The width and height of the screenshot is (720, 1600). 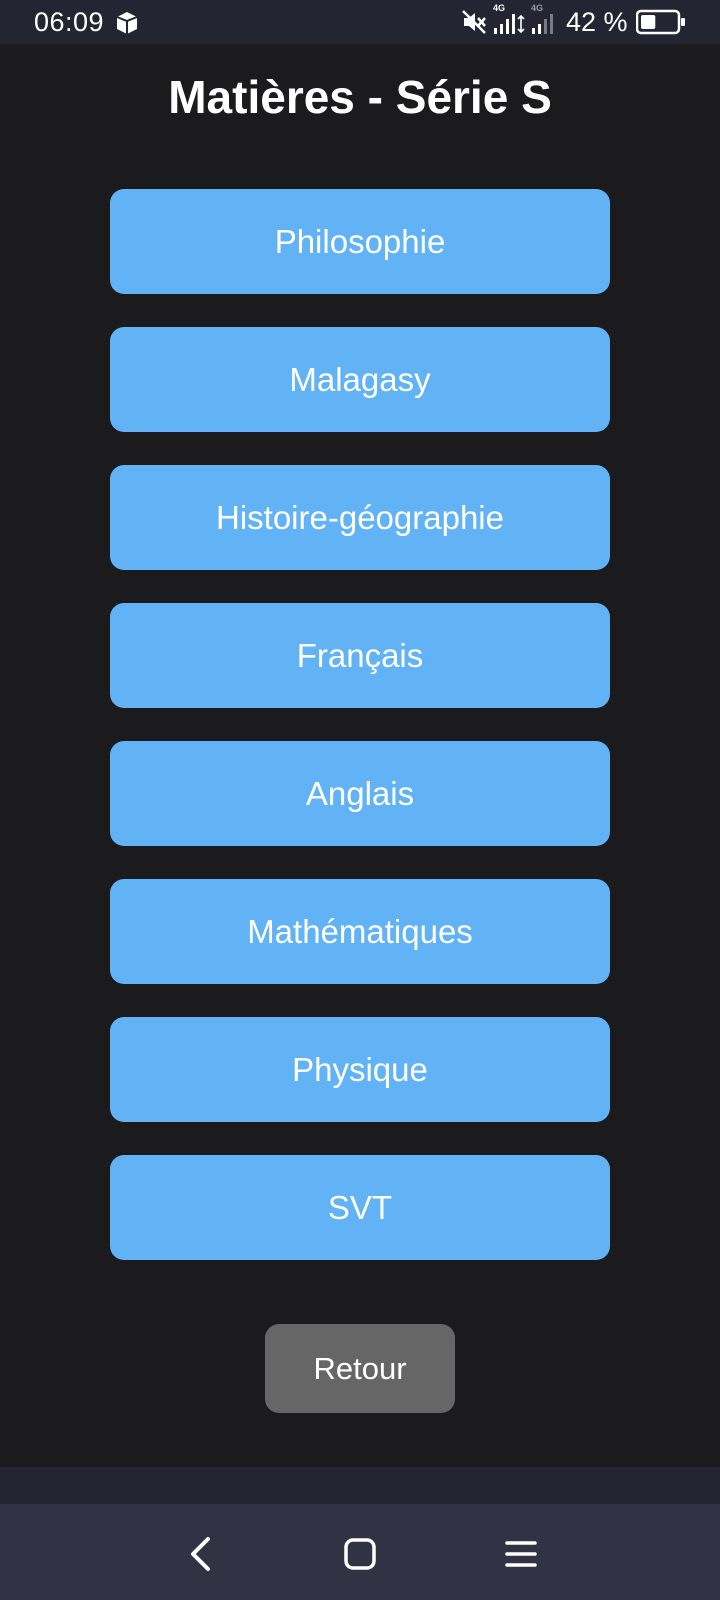 I want to click on subject-button-anglais: Anglais, so click(x=360, y=793).